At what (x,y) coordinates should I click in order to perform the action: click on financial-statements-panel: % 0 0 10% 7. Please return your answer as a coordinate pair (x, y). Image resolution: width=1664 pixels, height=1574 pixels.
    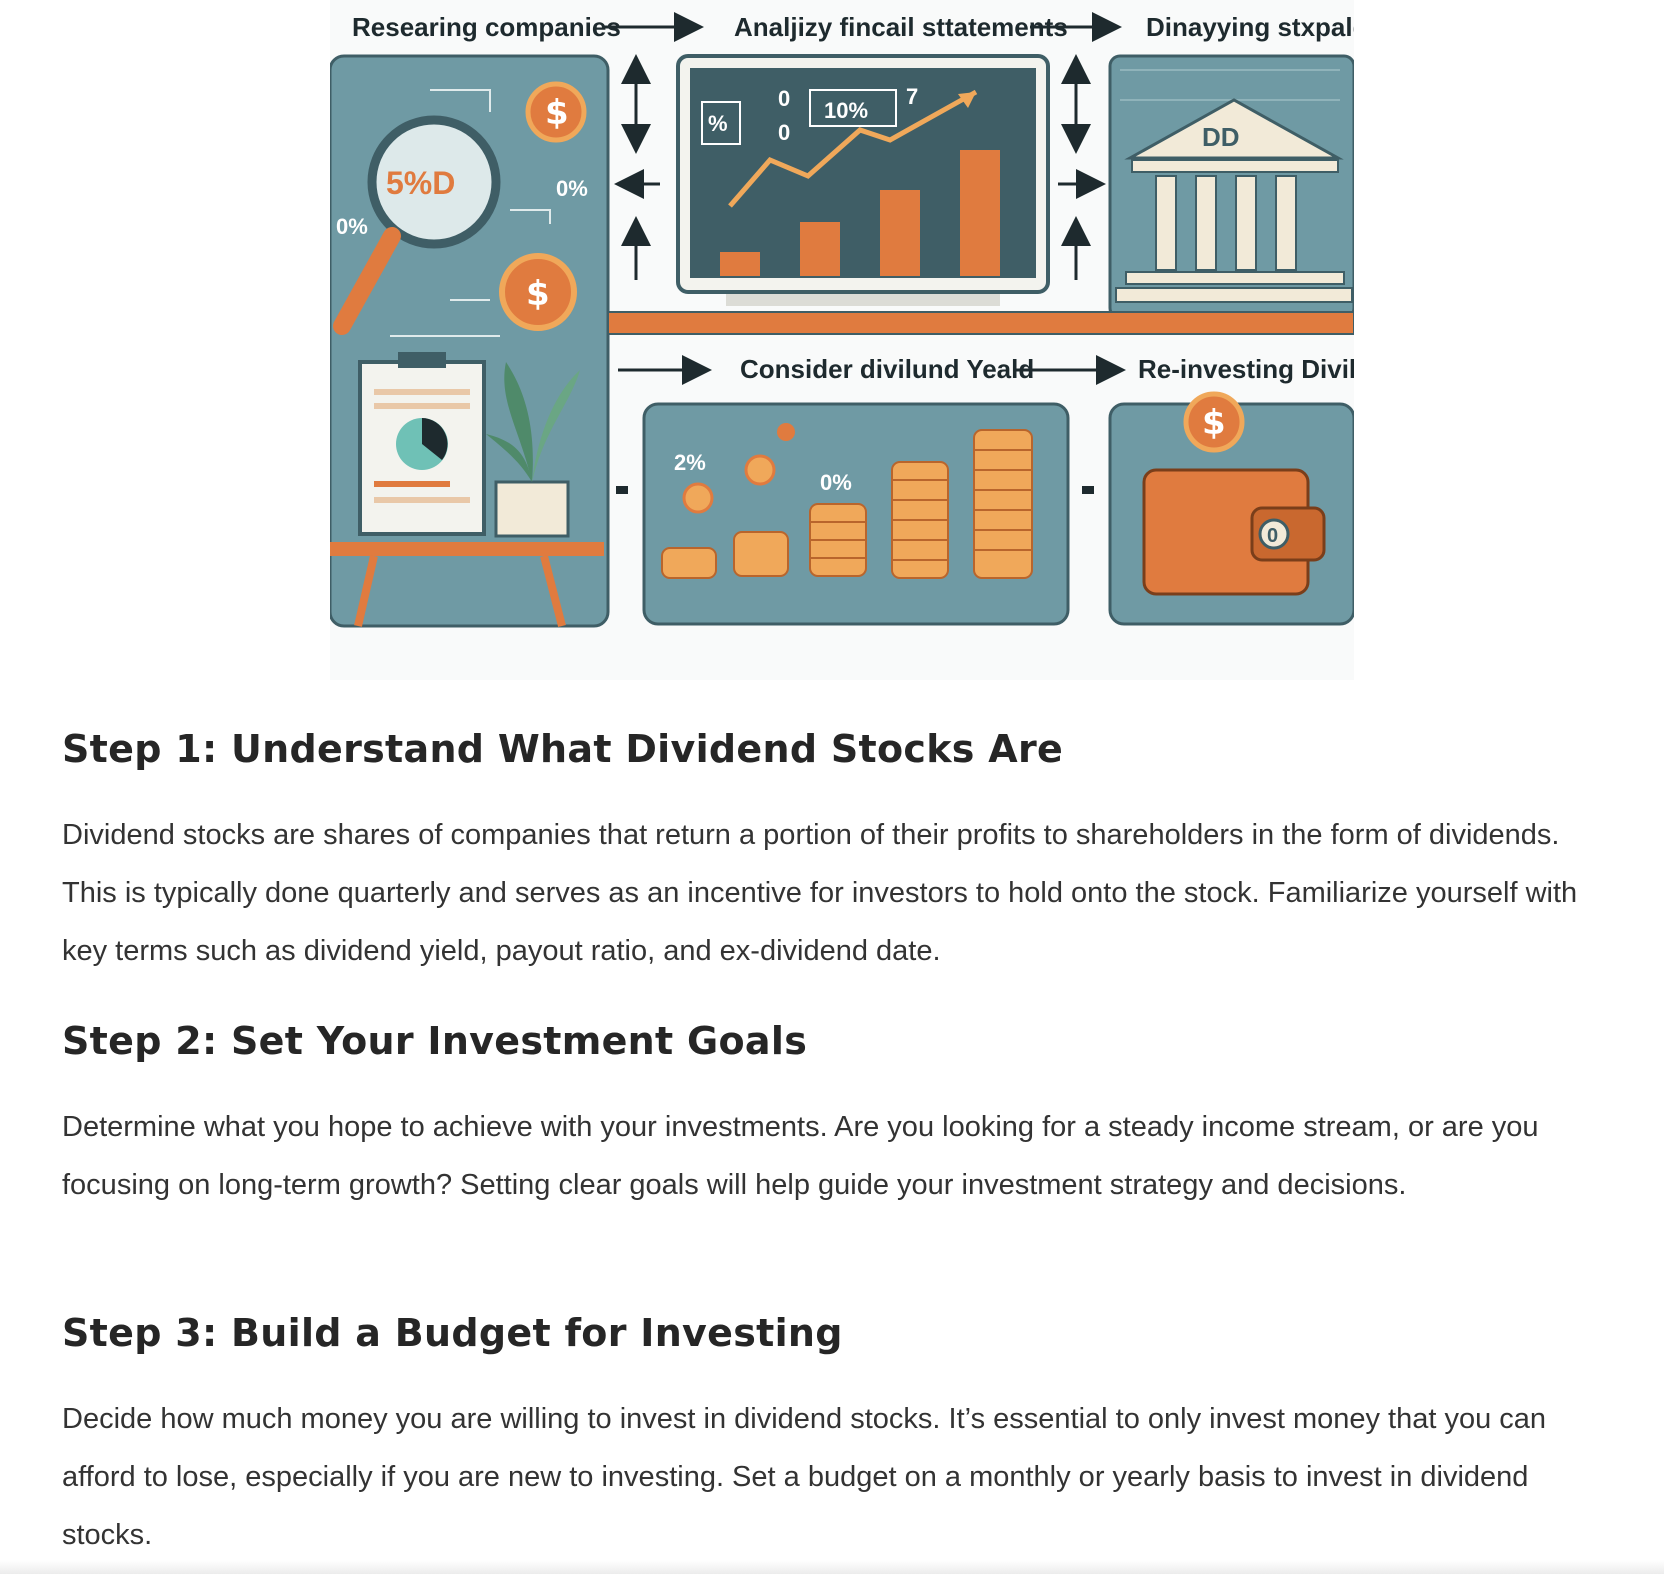
    Looking at the image, I should click on (863, 180).